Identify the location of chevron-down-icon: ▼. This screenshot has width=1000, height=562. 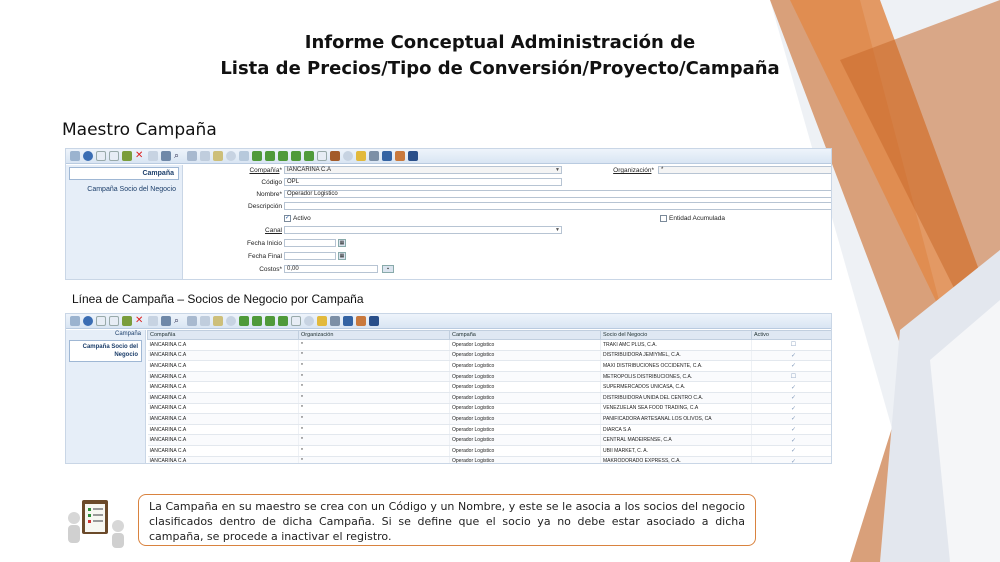
(557, 230).